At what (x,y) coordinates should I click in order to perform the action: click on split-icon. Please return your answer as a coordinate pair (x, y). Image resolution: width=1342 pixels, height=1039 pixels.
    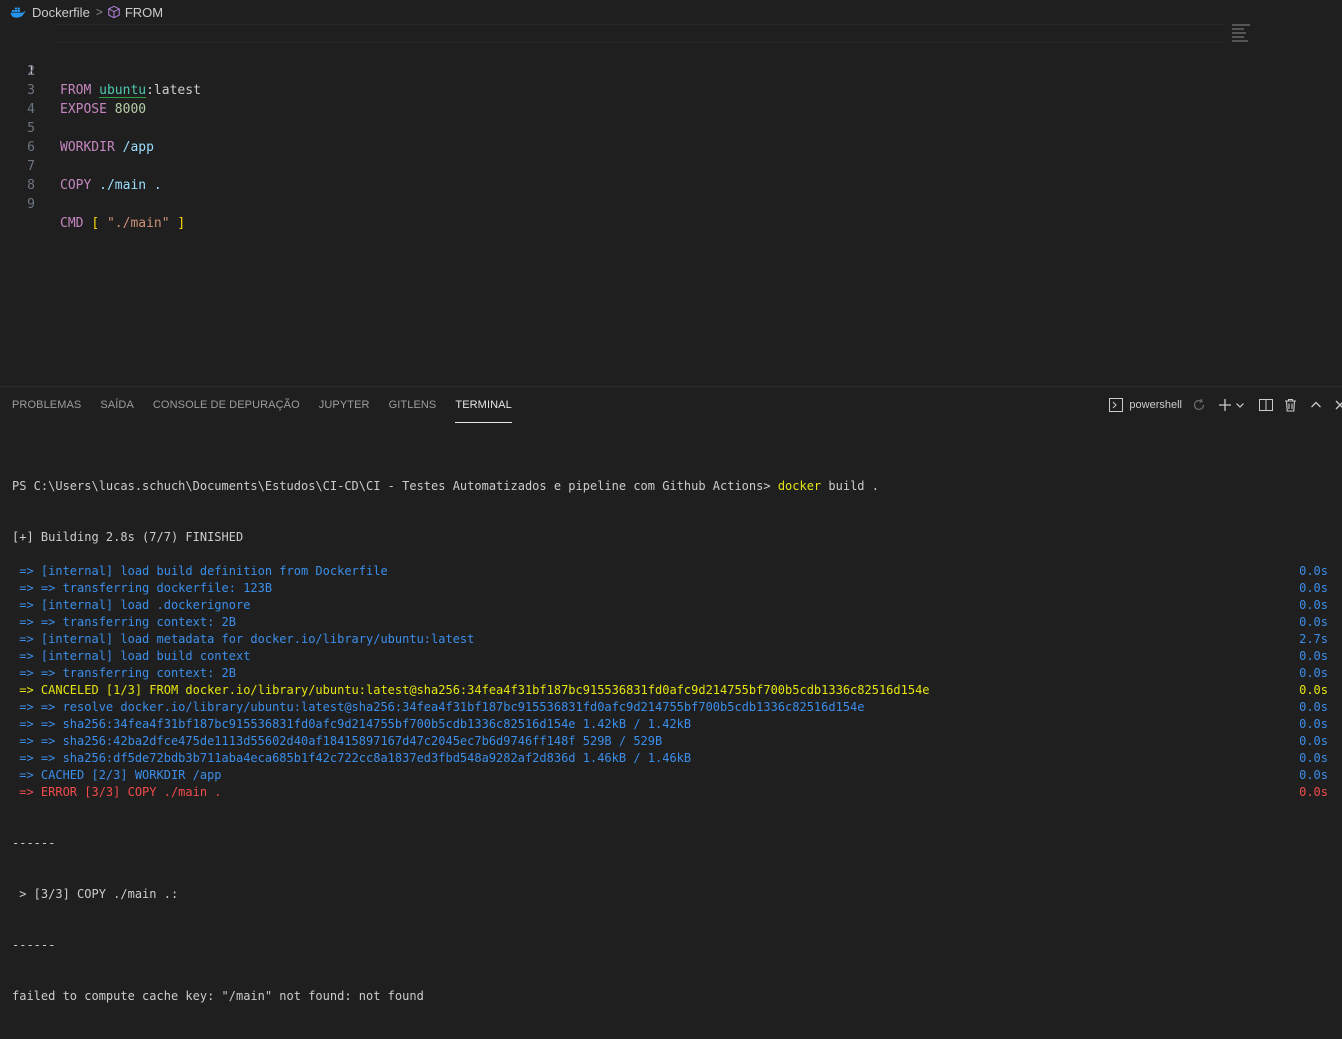
    Looking at the image, I should click on (1266, 405).